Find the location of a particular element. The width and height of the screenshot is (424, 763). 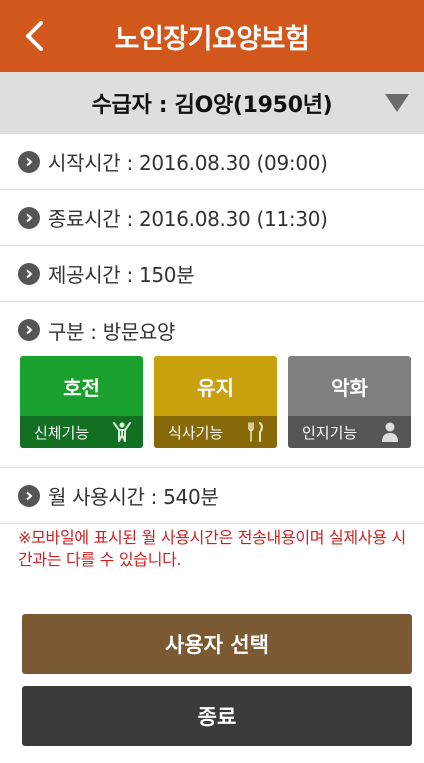

function-status-group: 호전 신체기능 유지 식사기능 악화 인지기능 is located at coordinates (216, 402).